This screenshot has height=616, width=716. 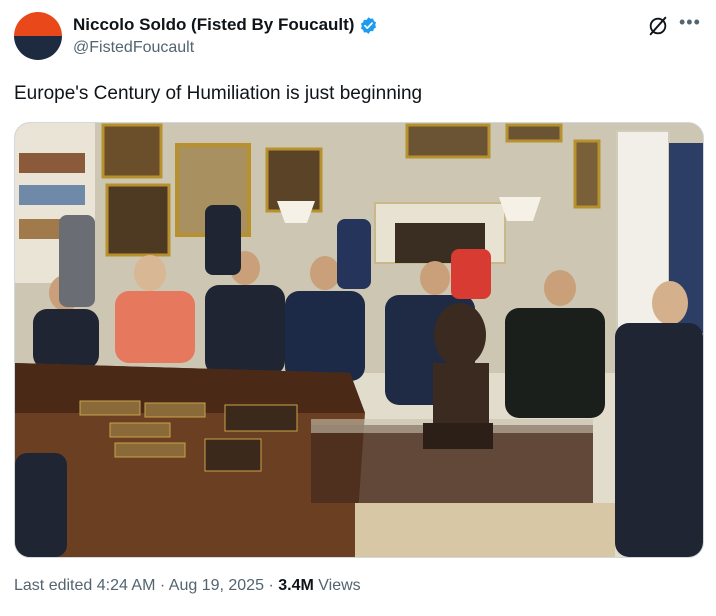 I want to click on author-name-row: Niccolo Soldo (Fisted By Foucault), so click(x=225, y=25).